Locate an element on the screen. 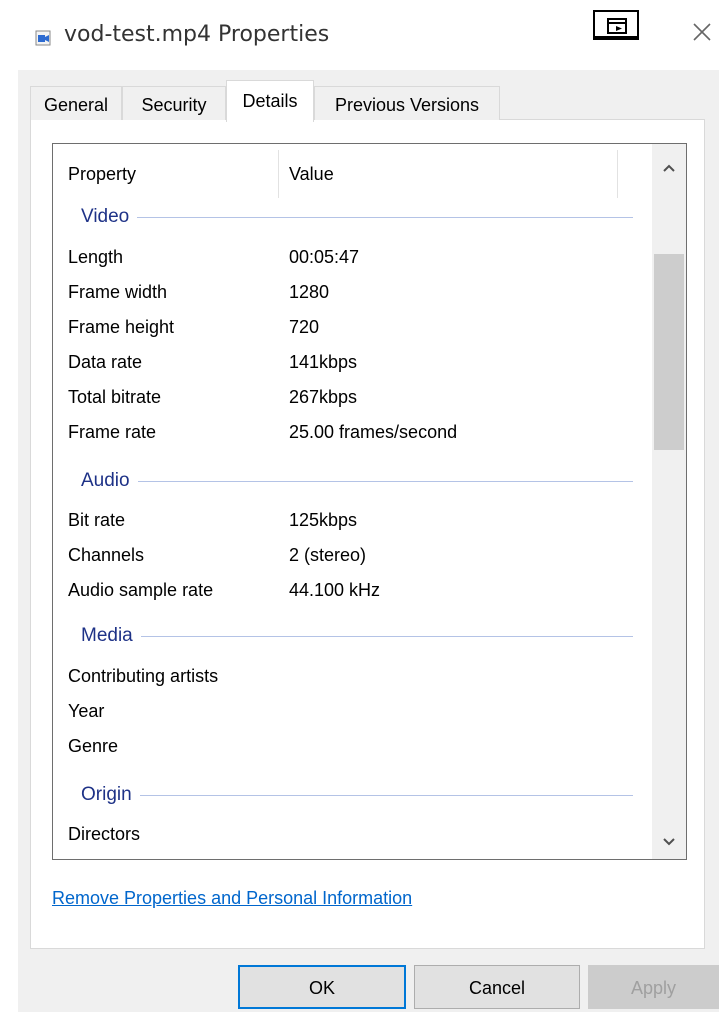 This screenshot has width=719, height=1012. group-video: Video is located at coordinates (348, 219).